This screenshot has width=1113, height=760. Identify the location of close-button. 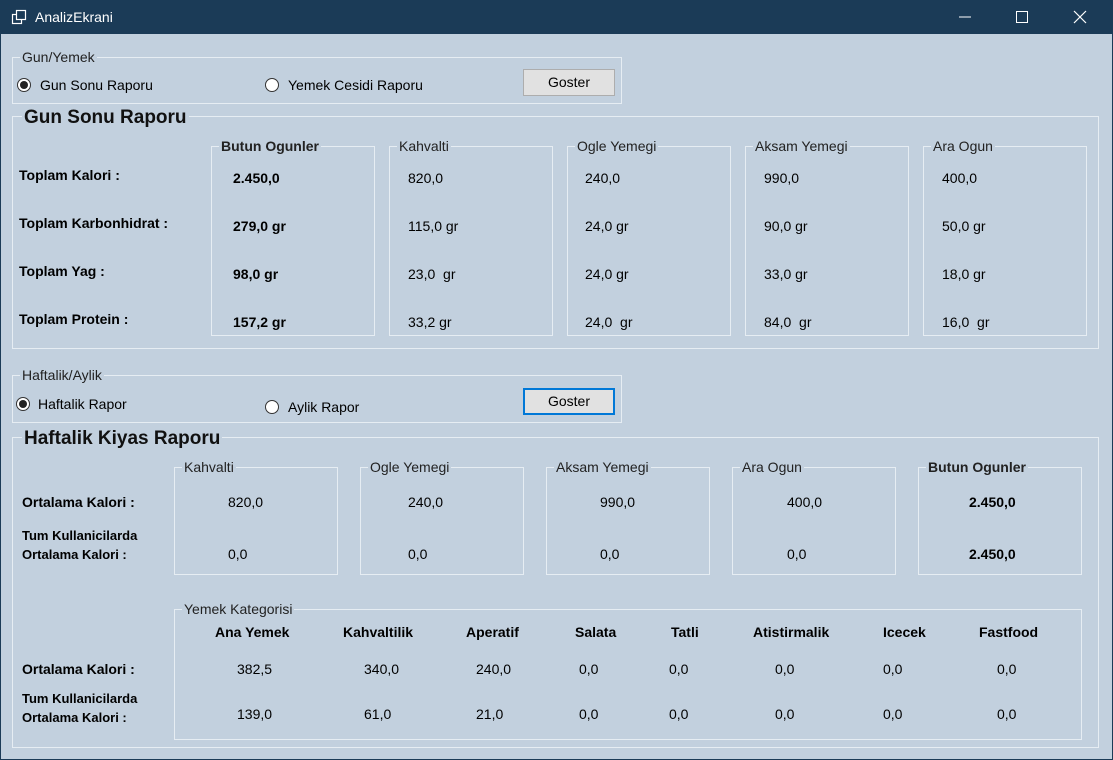
(1080, 17).